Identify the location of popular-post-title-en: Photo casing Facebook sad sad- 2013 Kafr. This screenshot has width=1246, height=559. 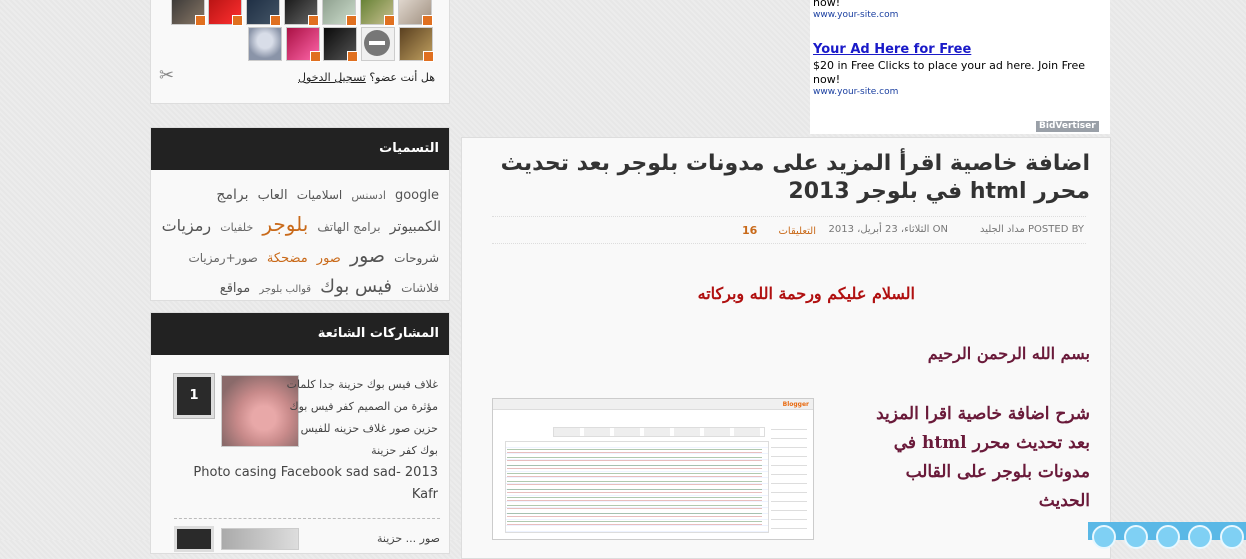
(307, 484).